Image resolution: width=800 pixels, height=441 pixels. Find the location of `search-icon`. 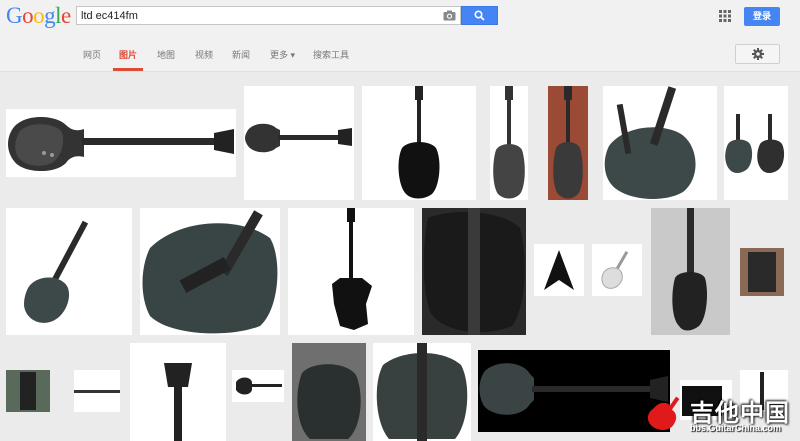

search-icon is located at coordinates (479, 15).